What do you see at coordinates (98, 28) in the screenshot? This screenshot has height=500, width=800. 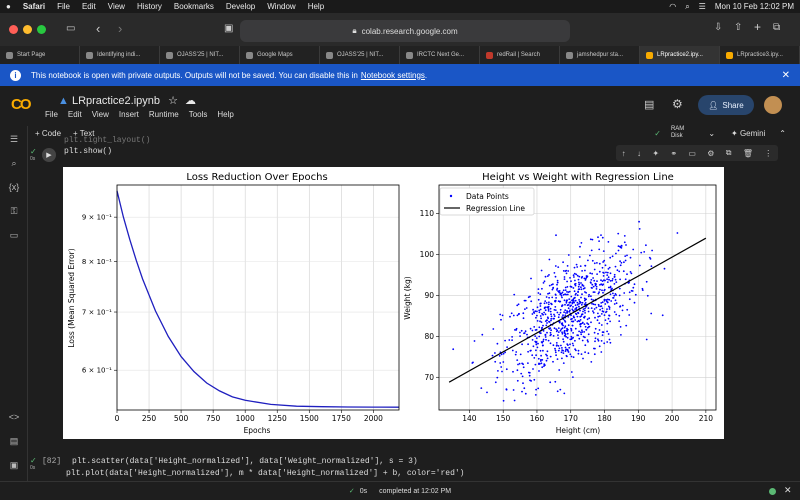 I see `back-icon: ‹` at bounding box center [98, 28].